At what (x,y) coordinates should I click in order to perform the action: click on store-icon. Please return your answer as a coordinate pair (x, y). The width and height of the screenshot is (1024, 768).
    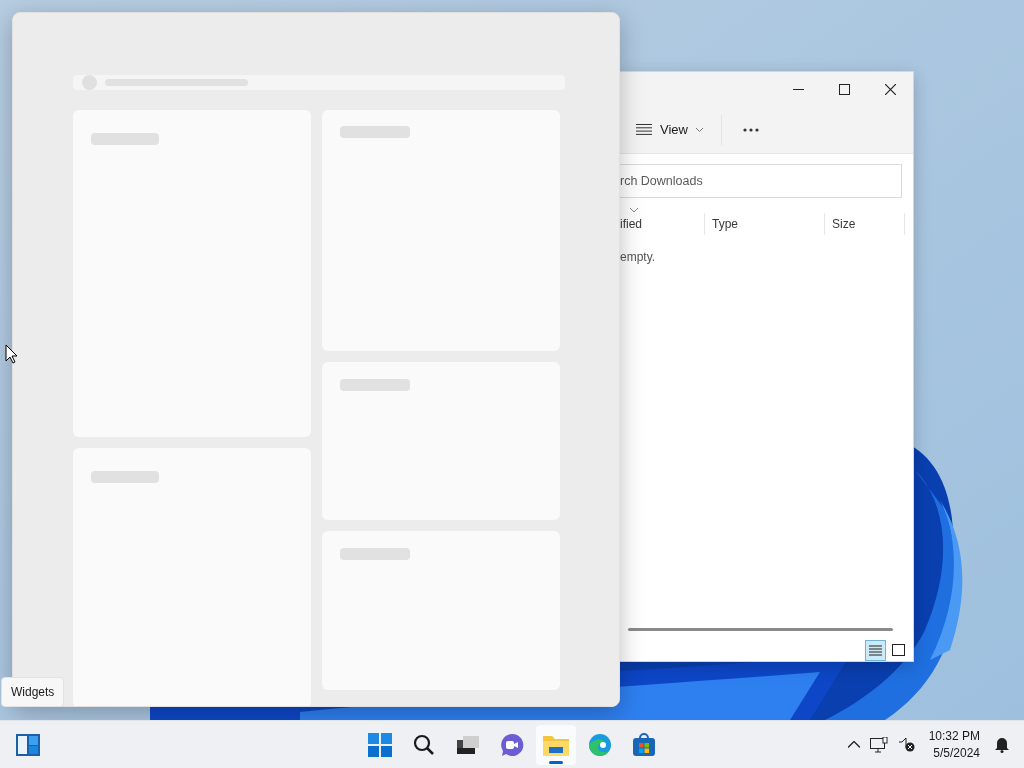
    Looking at the image, I should click on (644, 744).